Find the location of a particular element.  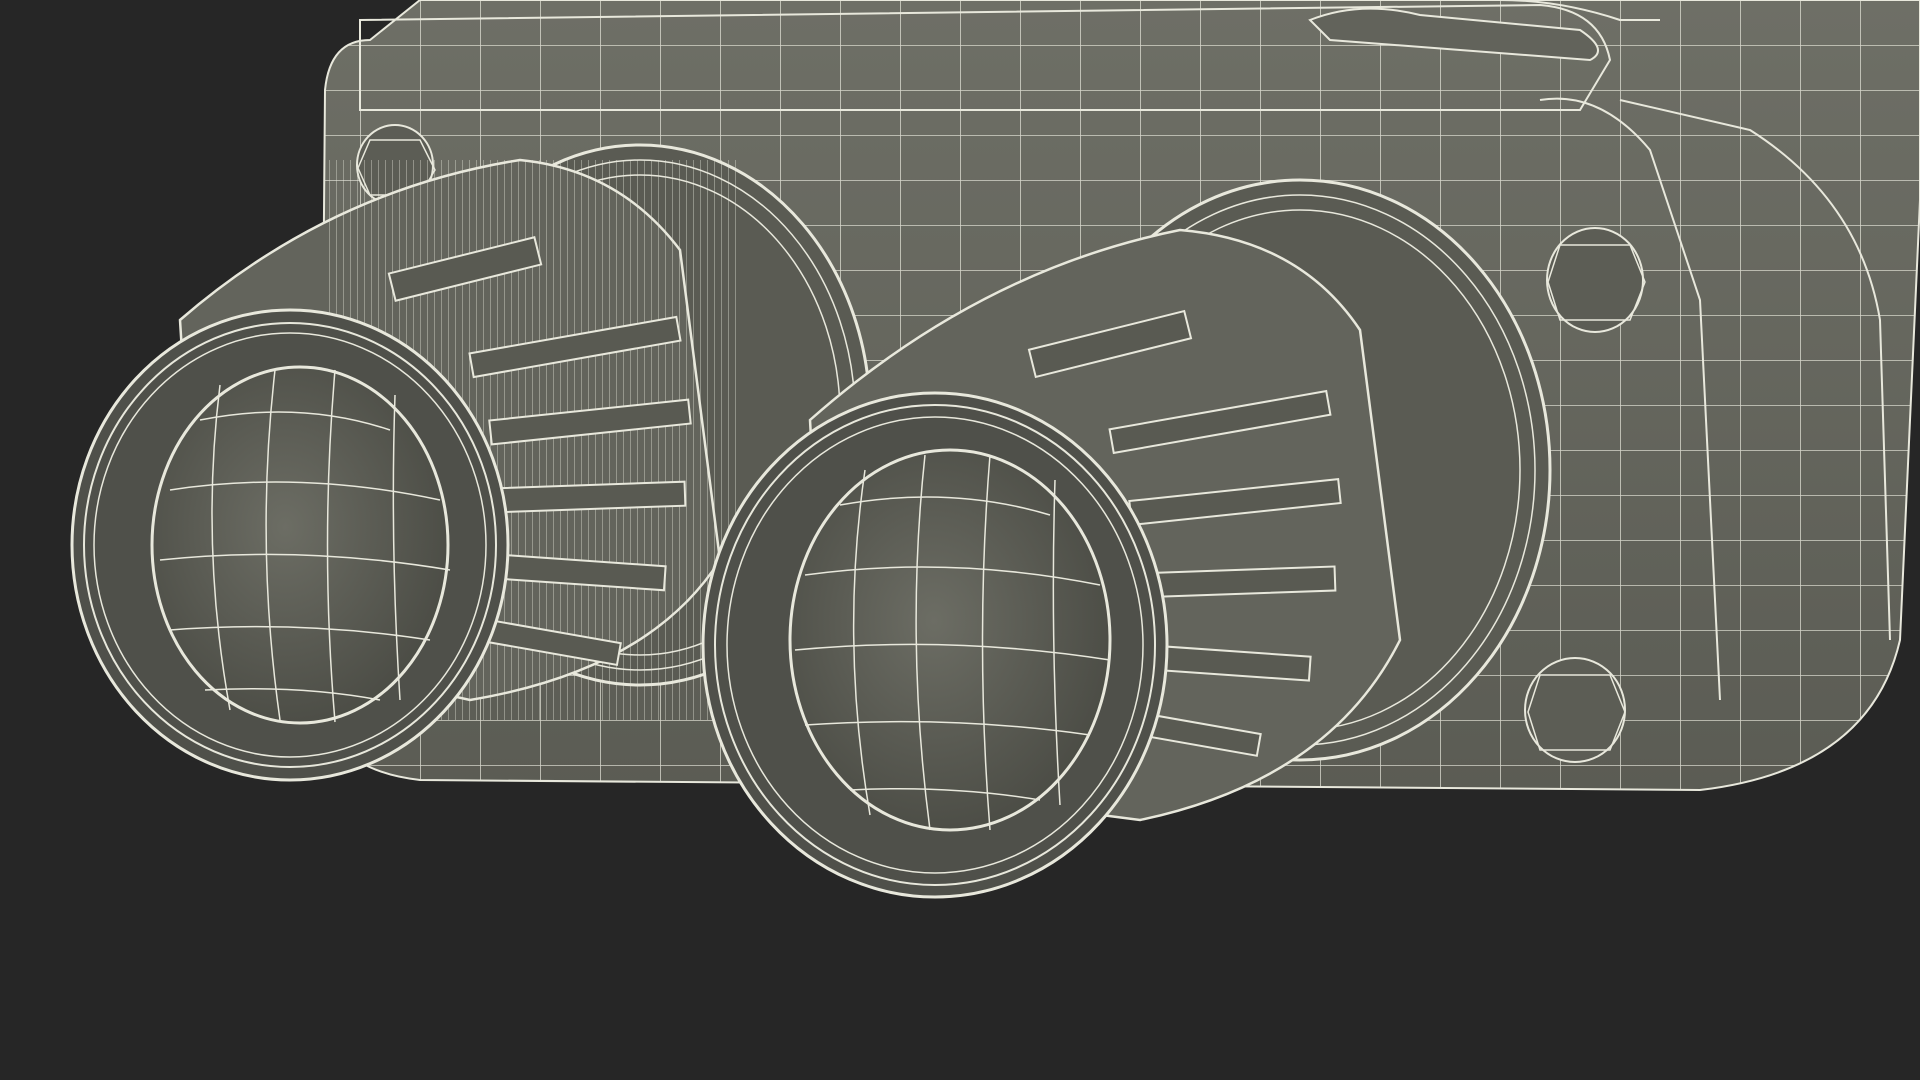

screw-right-lower is located at coordinates (1575, 710).